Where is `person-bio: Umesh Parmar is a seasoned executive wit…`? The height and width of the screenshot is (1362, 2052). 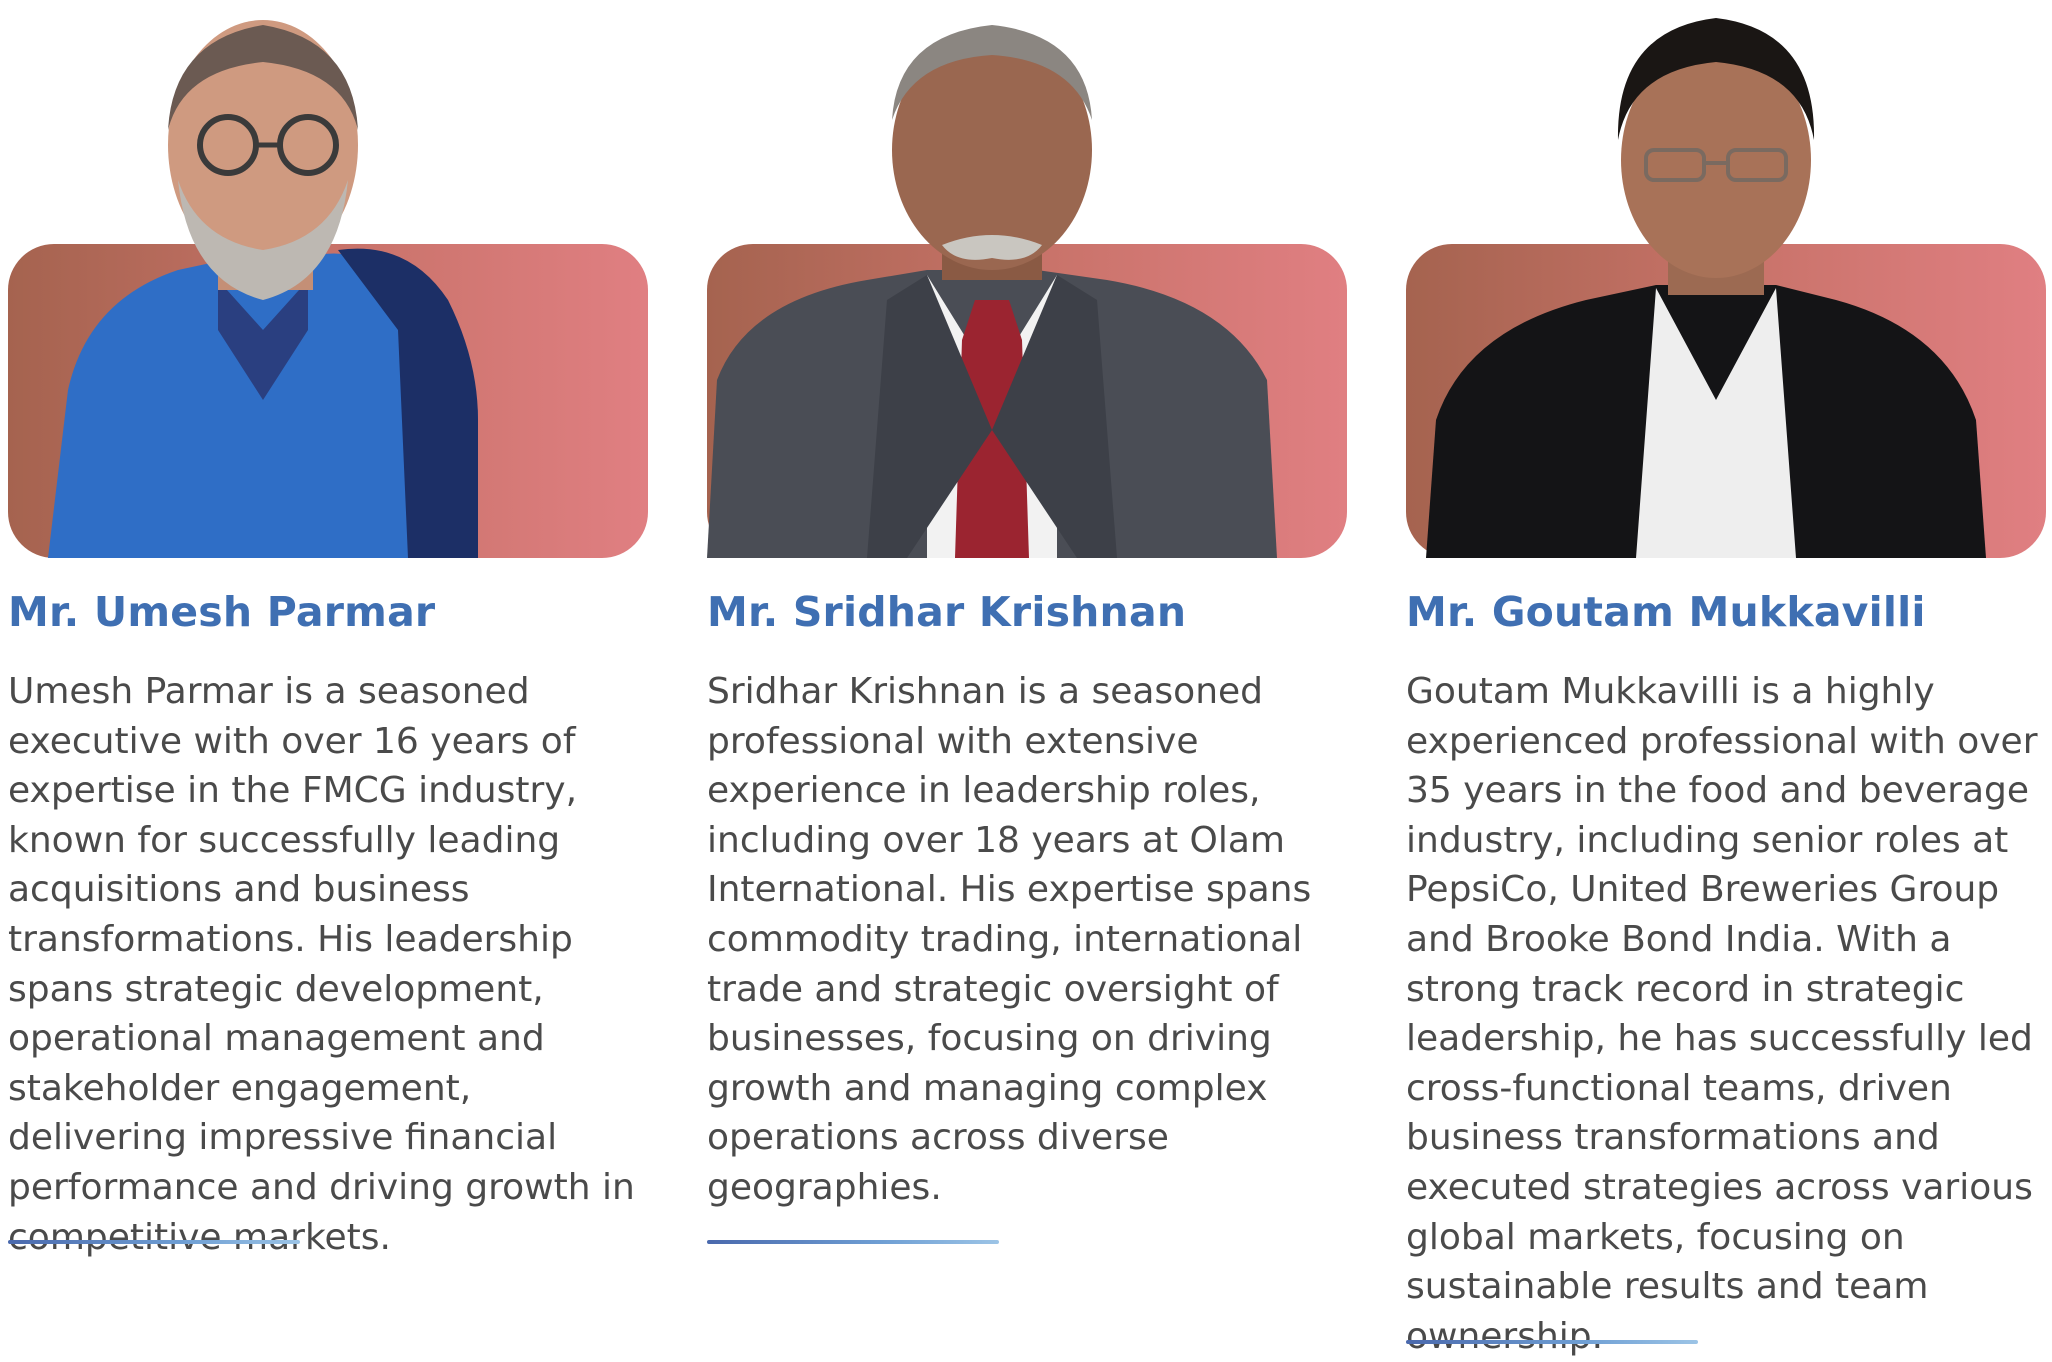
person-bio: Umesh Parmar is a seasoned executive wit… is located at coordinates (321, 964).